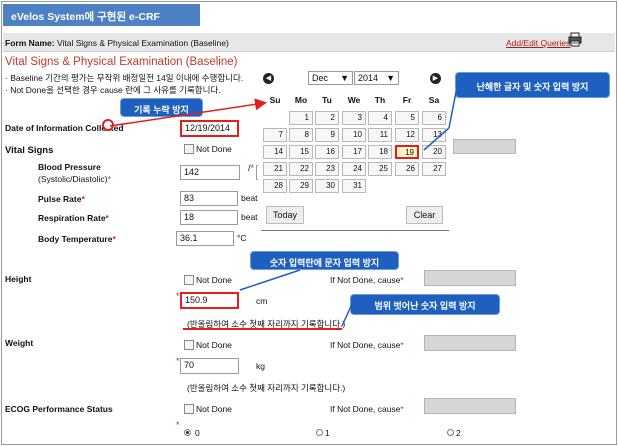 This screenshot has width=618, height=446. I want to click on leader-out-of-range, so click(347, 315).